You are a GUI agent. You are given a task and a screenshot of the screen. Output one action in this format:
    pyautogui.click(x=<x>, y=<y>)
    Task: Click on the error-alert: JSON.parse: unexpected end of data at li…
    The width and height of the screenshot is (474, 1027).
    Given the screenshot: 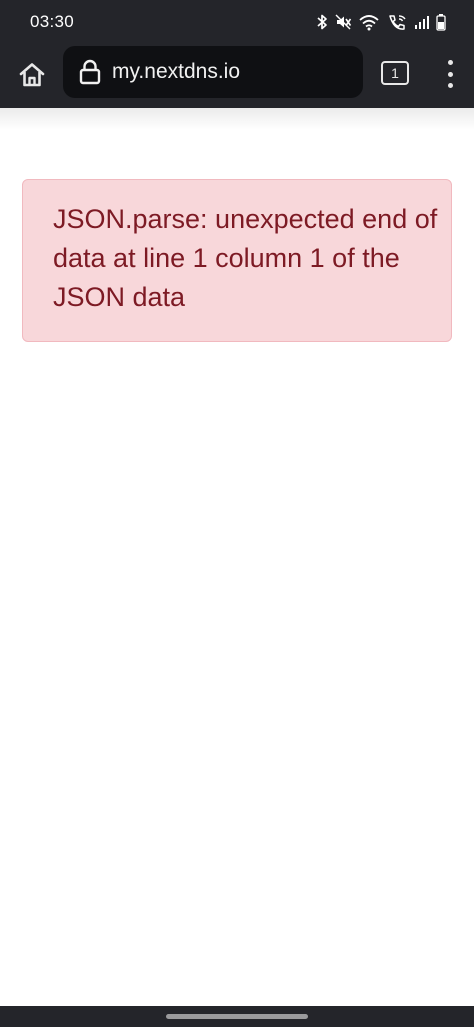 What is the action you would take?
    pyautogui.click(x=237, y=260)
    